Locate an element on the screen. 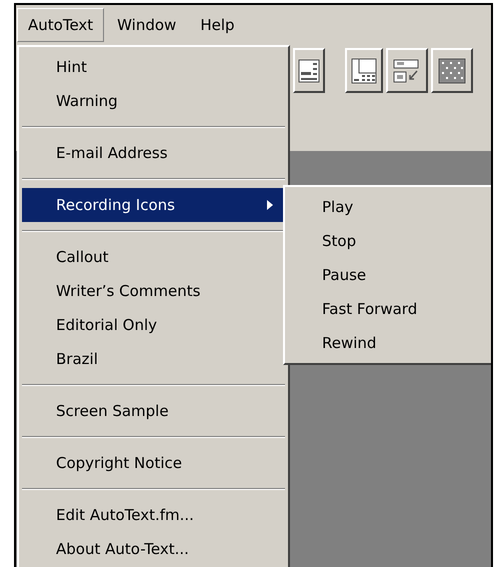  dots-icon is located at coordinates (452, 71).